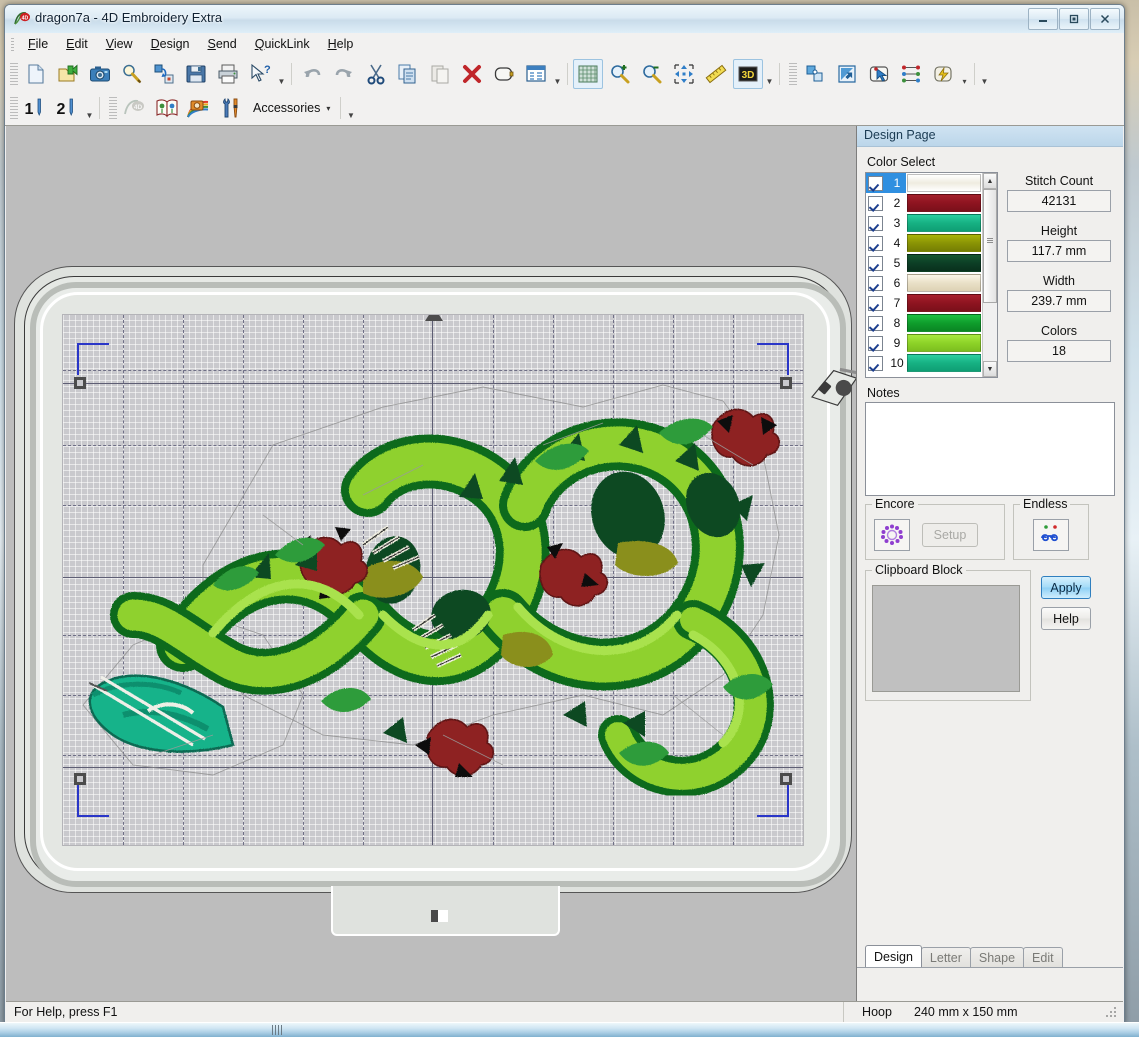 Image resolution: width=1139 pixels, height=1037 pixels. Describe the element at coordinates (984, 74) in the screenshot. I see `toolbar-overflow-chevron-4: ▼` at that location.